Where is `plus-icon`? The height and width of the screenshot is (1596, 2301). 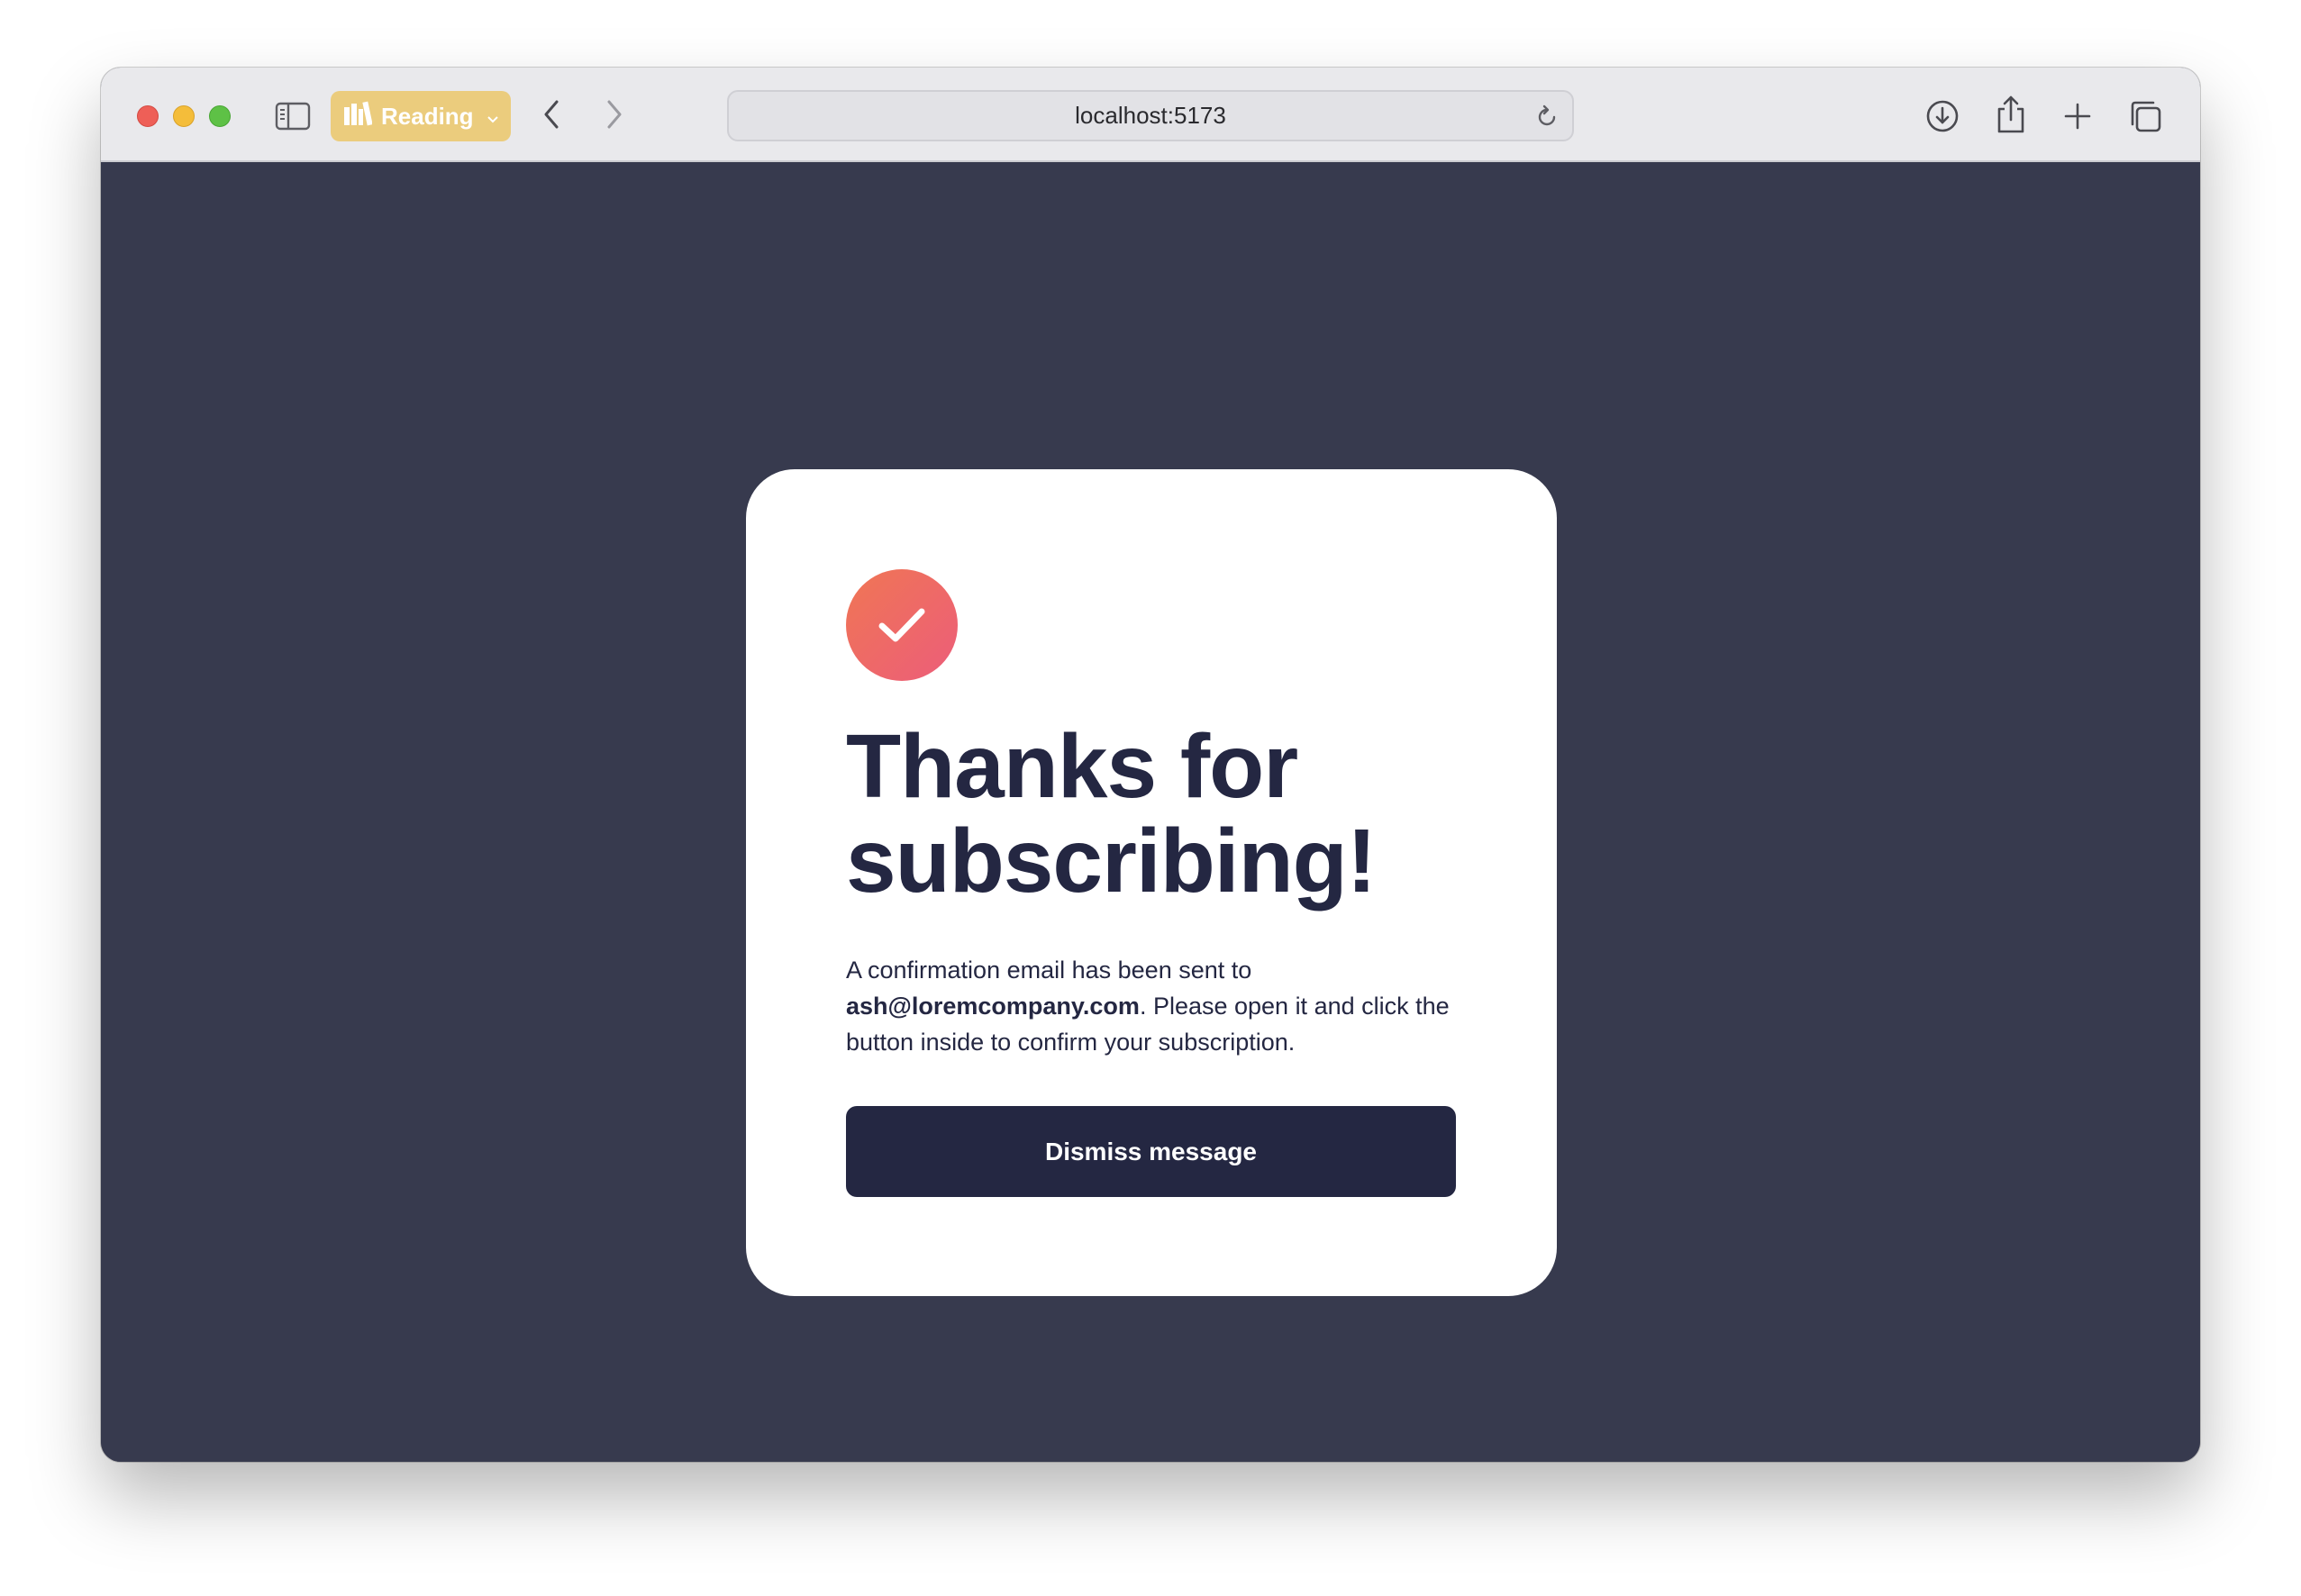 plus-icon is located at coordinates (2077, 117).